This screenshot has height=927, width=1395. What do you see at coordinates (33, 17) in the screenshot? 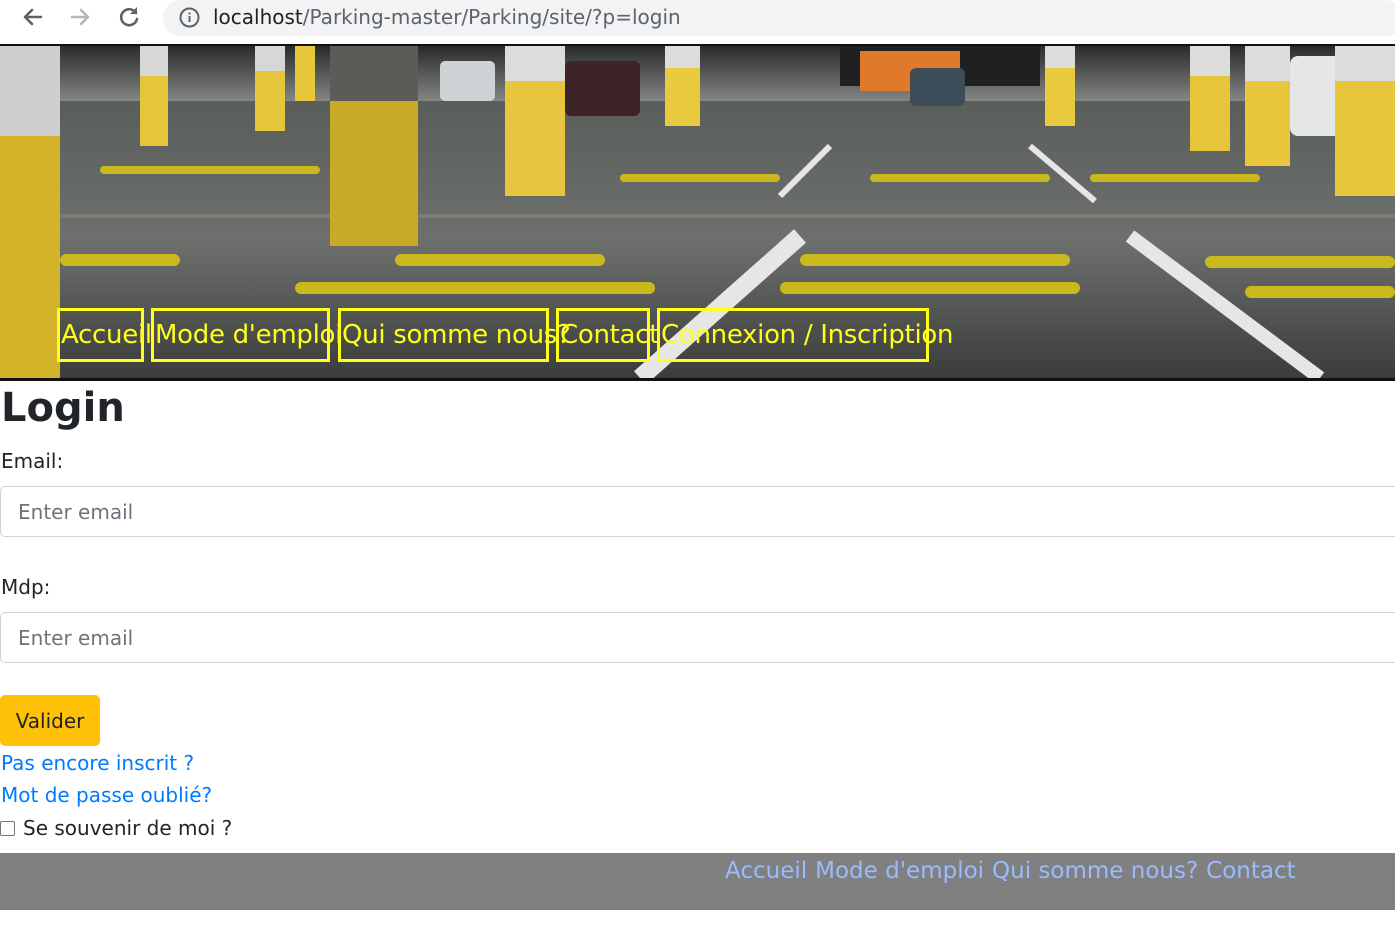
I see `back-arrow-icon` at bounding box center [33, 17].